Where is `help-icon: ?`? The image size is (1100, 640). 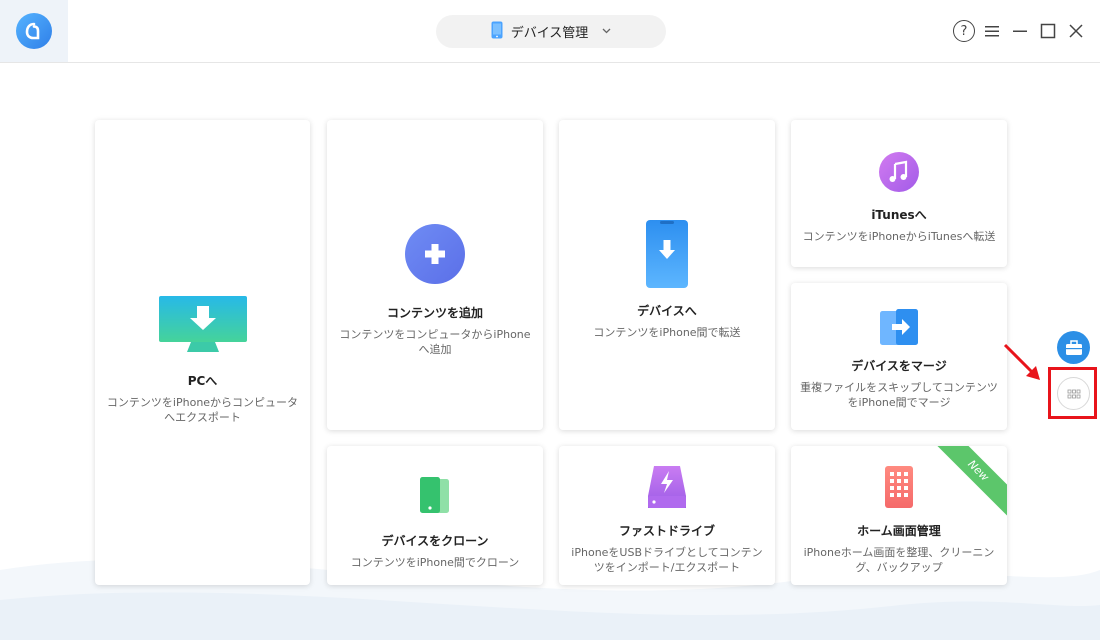 help-icon: ? is located at coordinates (964, 31).